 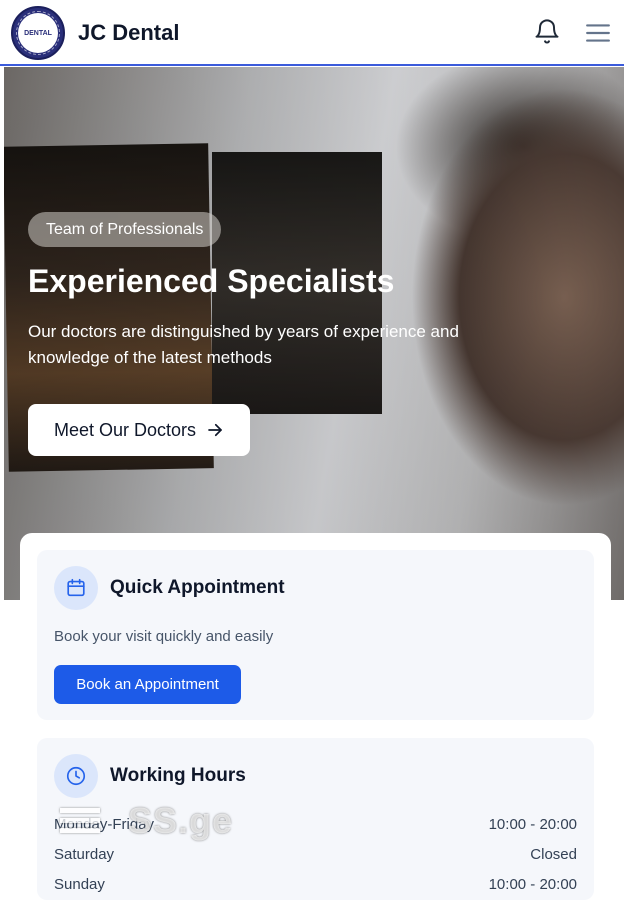 I want to click on calendar-icon-badge, so click(x=76, y=588).